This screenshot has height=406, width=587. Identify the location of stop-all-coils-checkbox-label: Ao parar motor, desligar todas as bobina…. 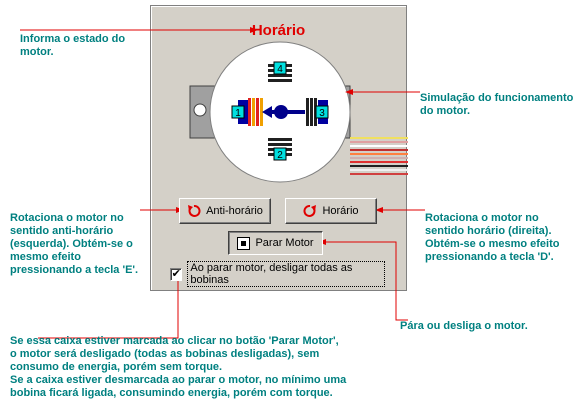
(286, 274).